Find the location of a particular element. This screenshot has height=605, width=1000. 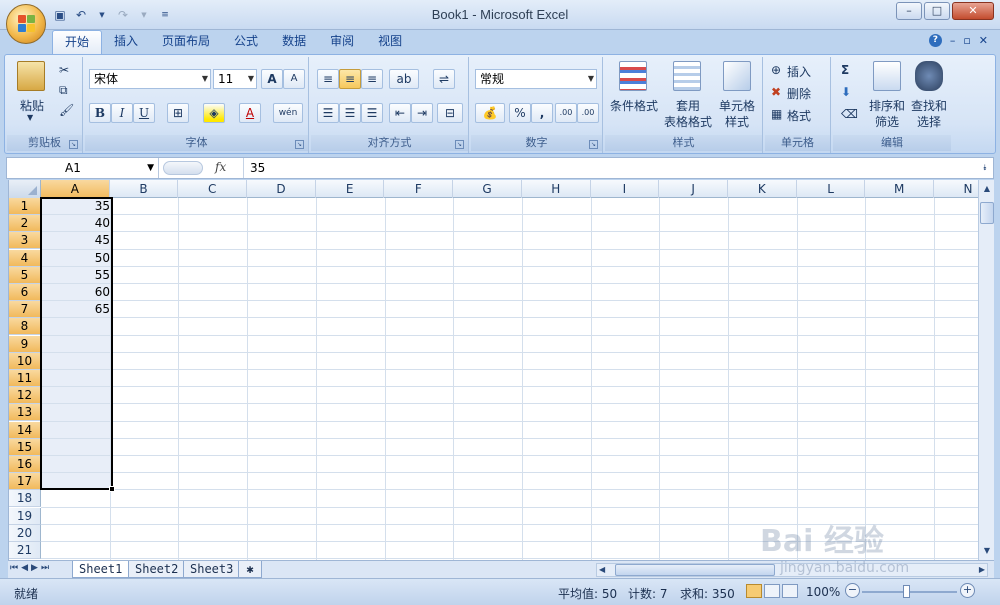

row-header-20: 20 is located at coordinates (25, 533).